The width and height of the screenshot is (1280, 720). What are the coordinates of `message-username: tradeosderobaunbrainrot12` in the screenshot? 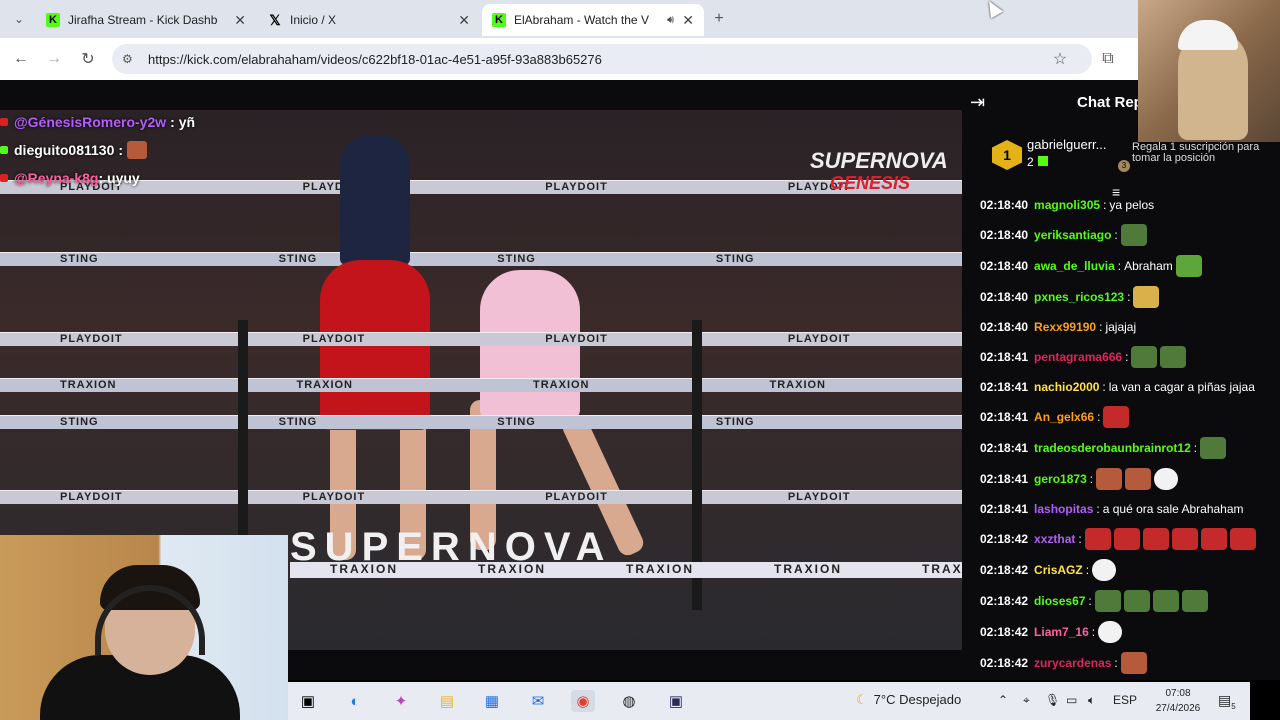 It's located at (1112, 448).